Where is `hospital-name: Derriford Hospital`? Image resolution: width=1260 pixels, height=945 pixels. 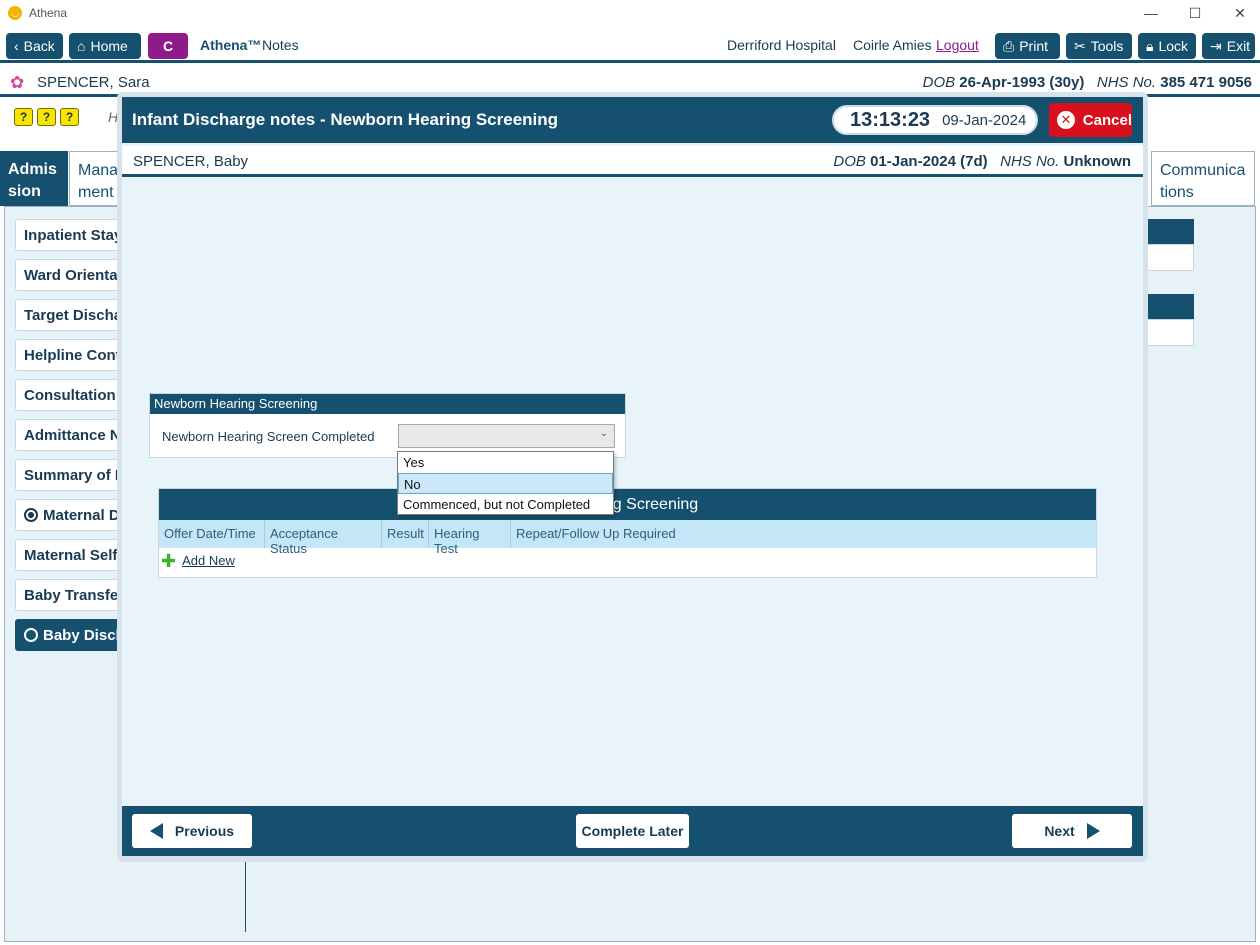 hospital-name: Derriford Hospital is located at coordinates (781, 45).